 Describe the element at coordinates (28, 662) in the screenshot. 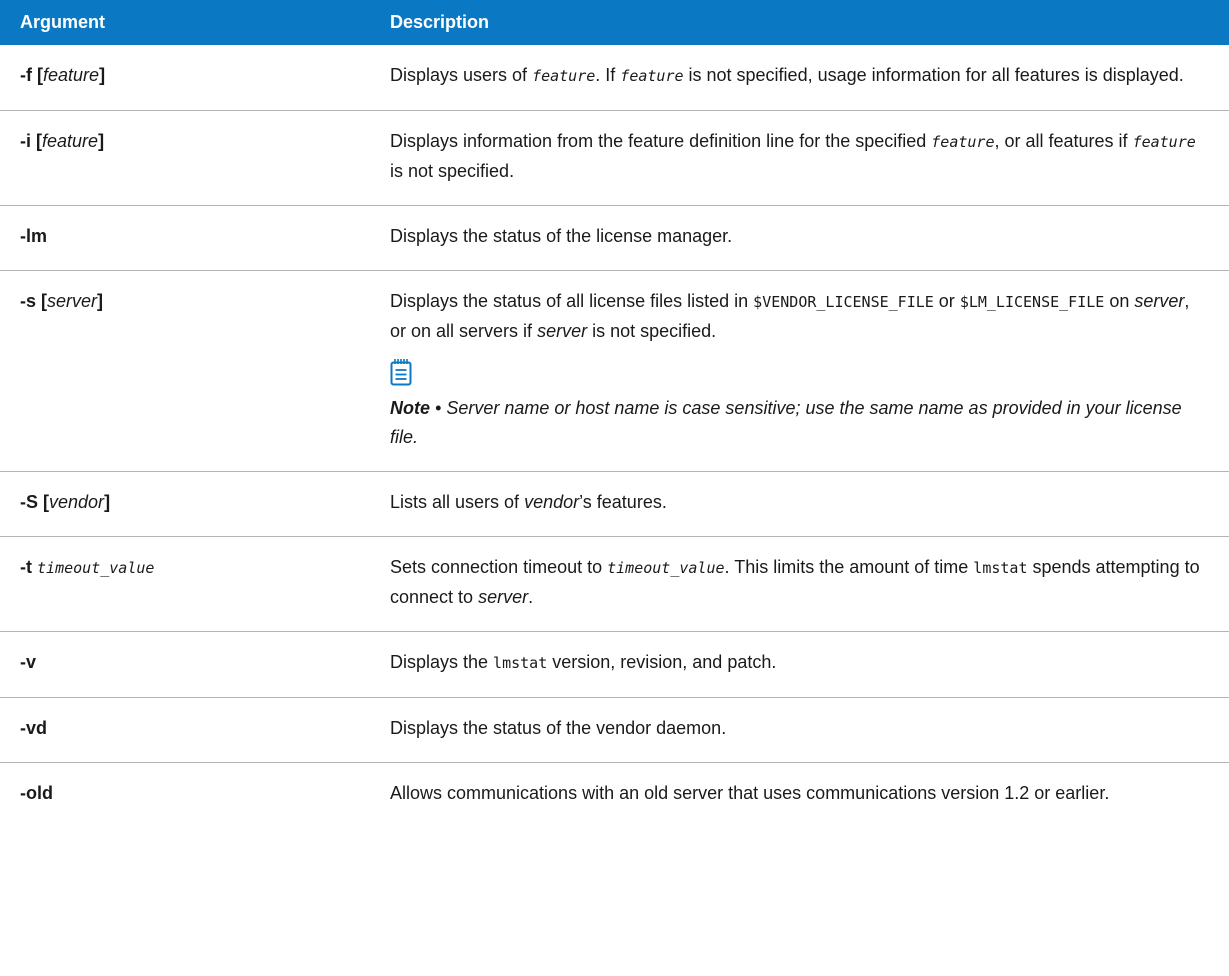

I see `arg-flag: -v` at that location.